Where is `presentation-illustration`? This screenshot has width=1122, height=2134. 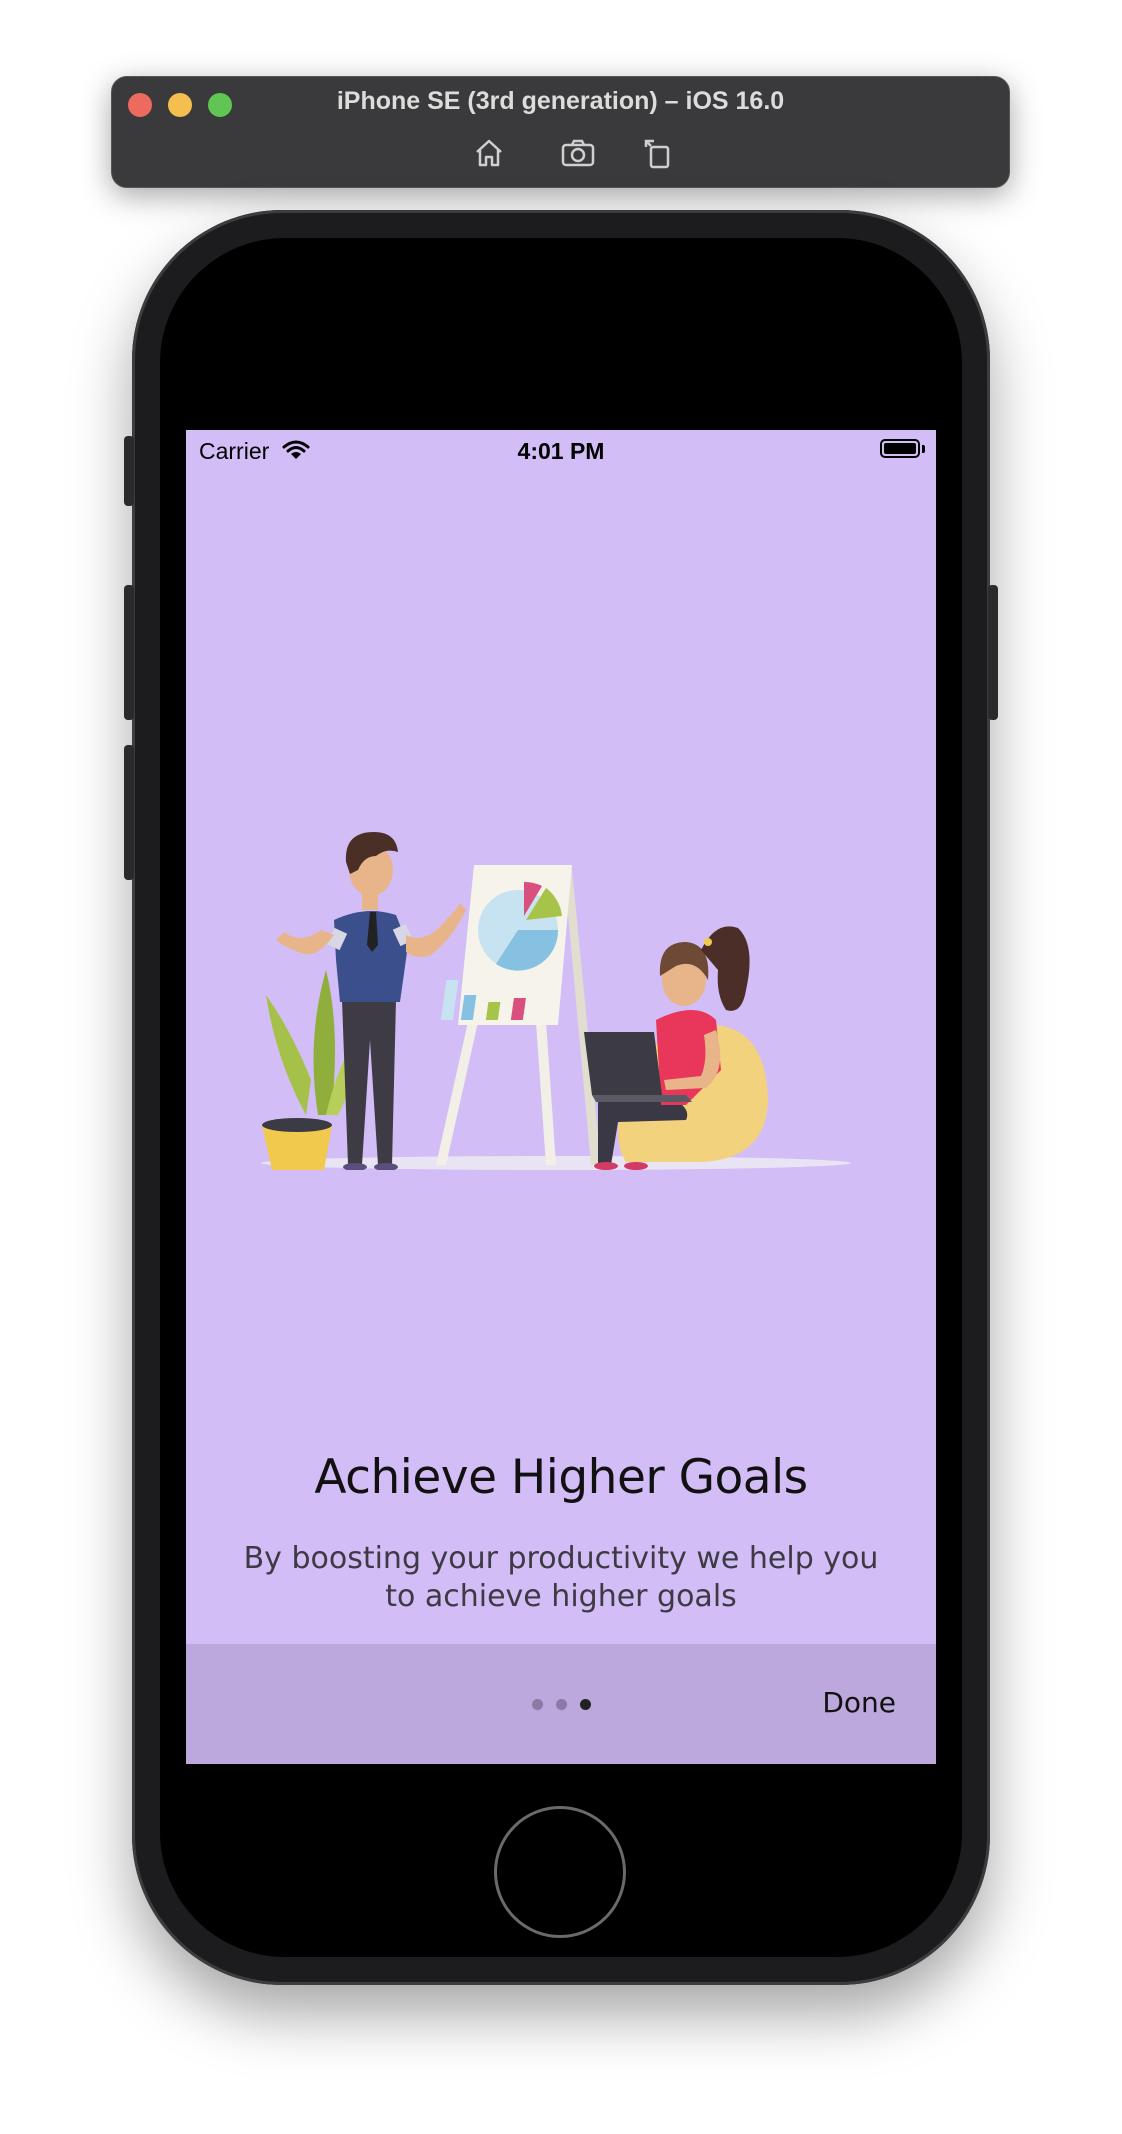
presentation-illustration is located at coordinates (556, 1001).